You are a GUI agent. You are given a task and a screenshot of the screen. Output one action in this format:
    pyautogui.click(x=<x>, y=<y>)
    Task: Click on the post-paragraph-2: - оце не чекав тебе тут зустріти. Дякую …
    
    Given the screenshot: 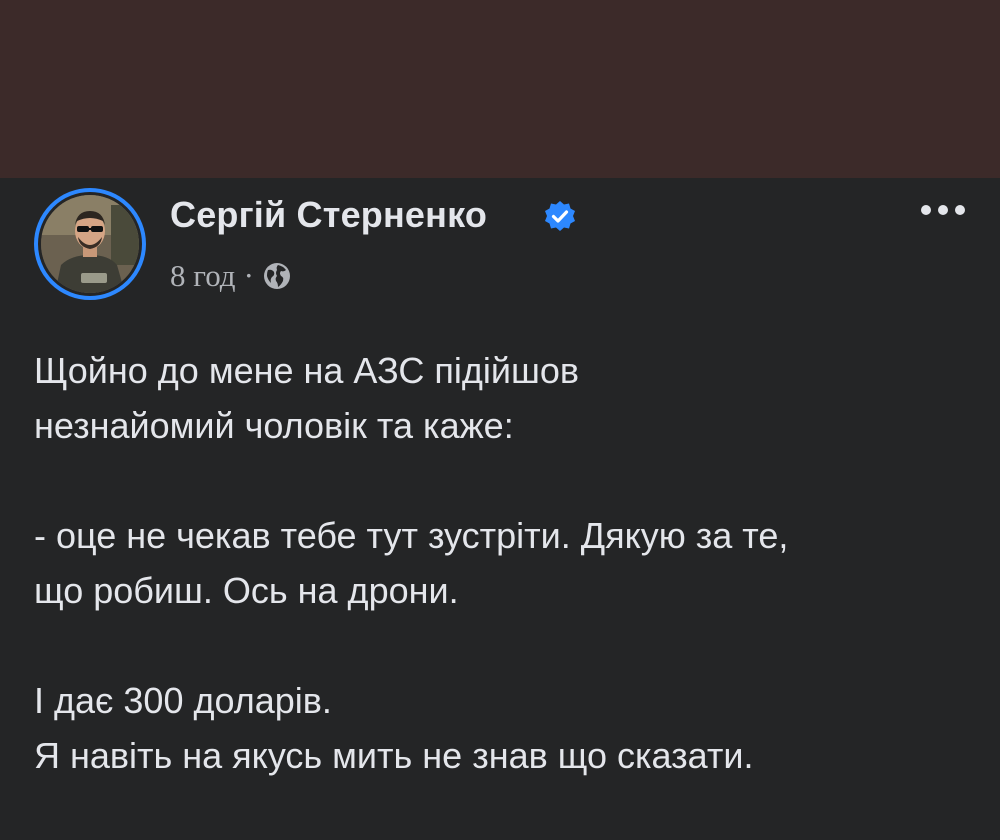 What is the action you would take?
    pyautogui.click(x=504, y=563)
    